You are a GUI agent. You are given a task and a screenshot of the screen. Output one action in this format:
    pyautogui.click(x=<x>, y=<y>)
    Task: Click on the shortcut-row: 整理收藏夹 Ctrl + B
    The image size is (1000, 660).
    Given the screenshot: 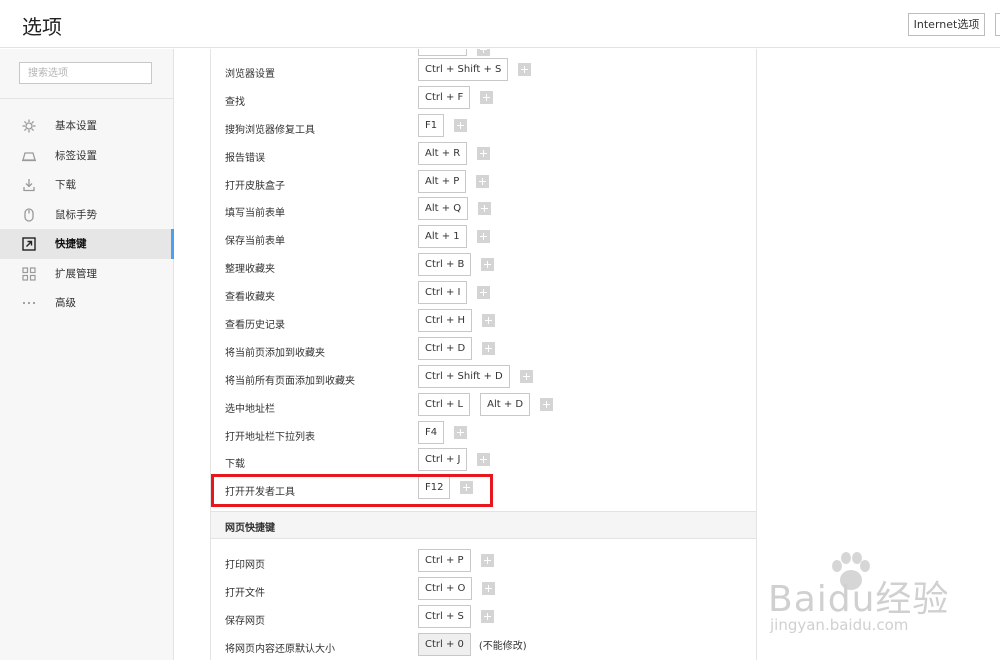 What is the action you would take?
    pyautogui.click(x=483, y=266)
    